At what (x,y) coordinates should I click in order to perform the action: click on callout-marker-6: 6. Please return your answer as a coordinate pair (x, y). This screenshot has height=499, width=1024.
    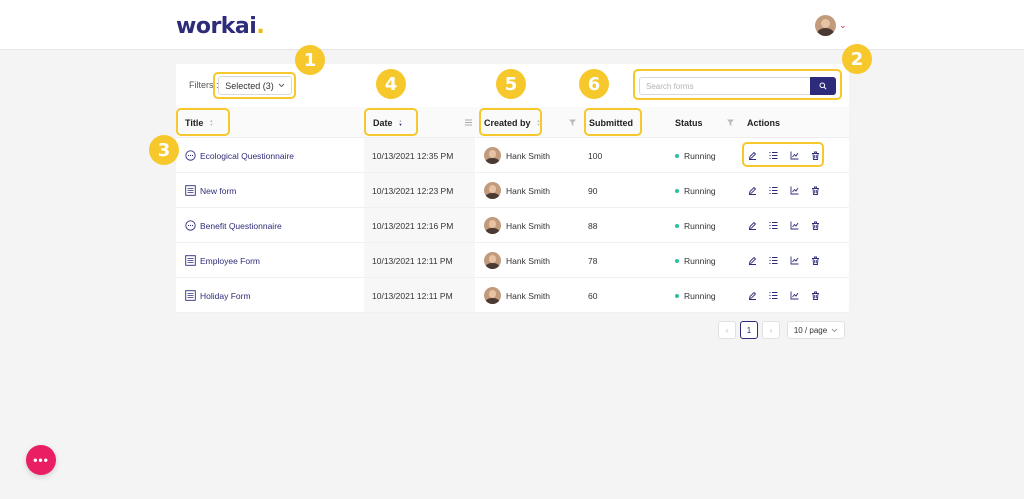
    Looking at the image, I should click on (594, 84).